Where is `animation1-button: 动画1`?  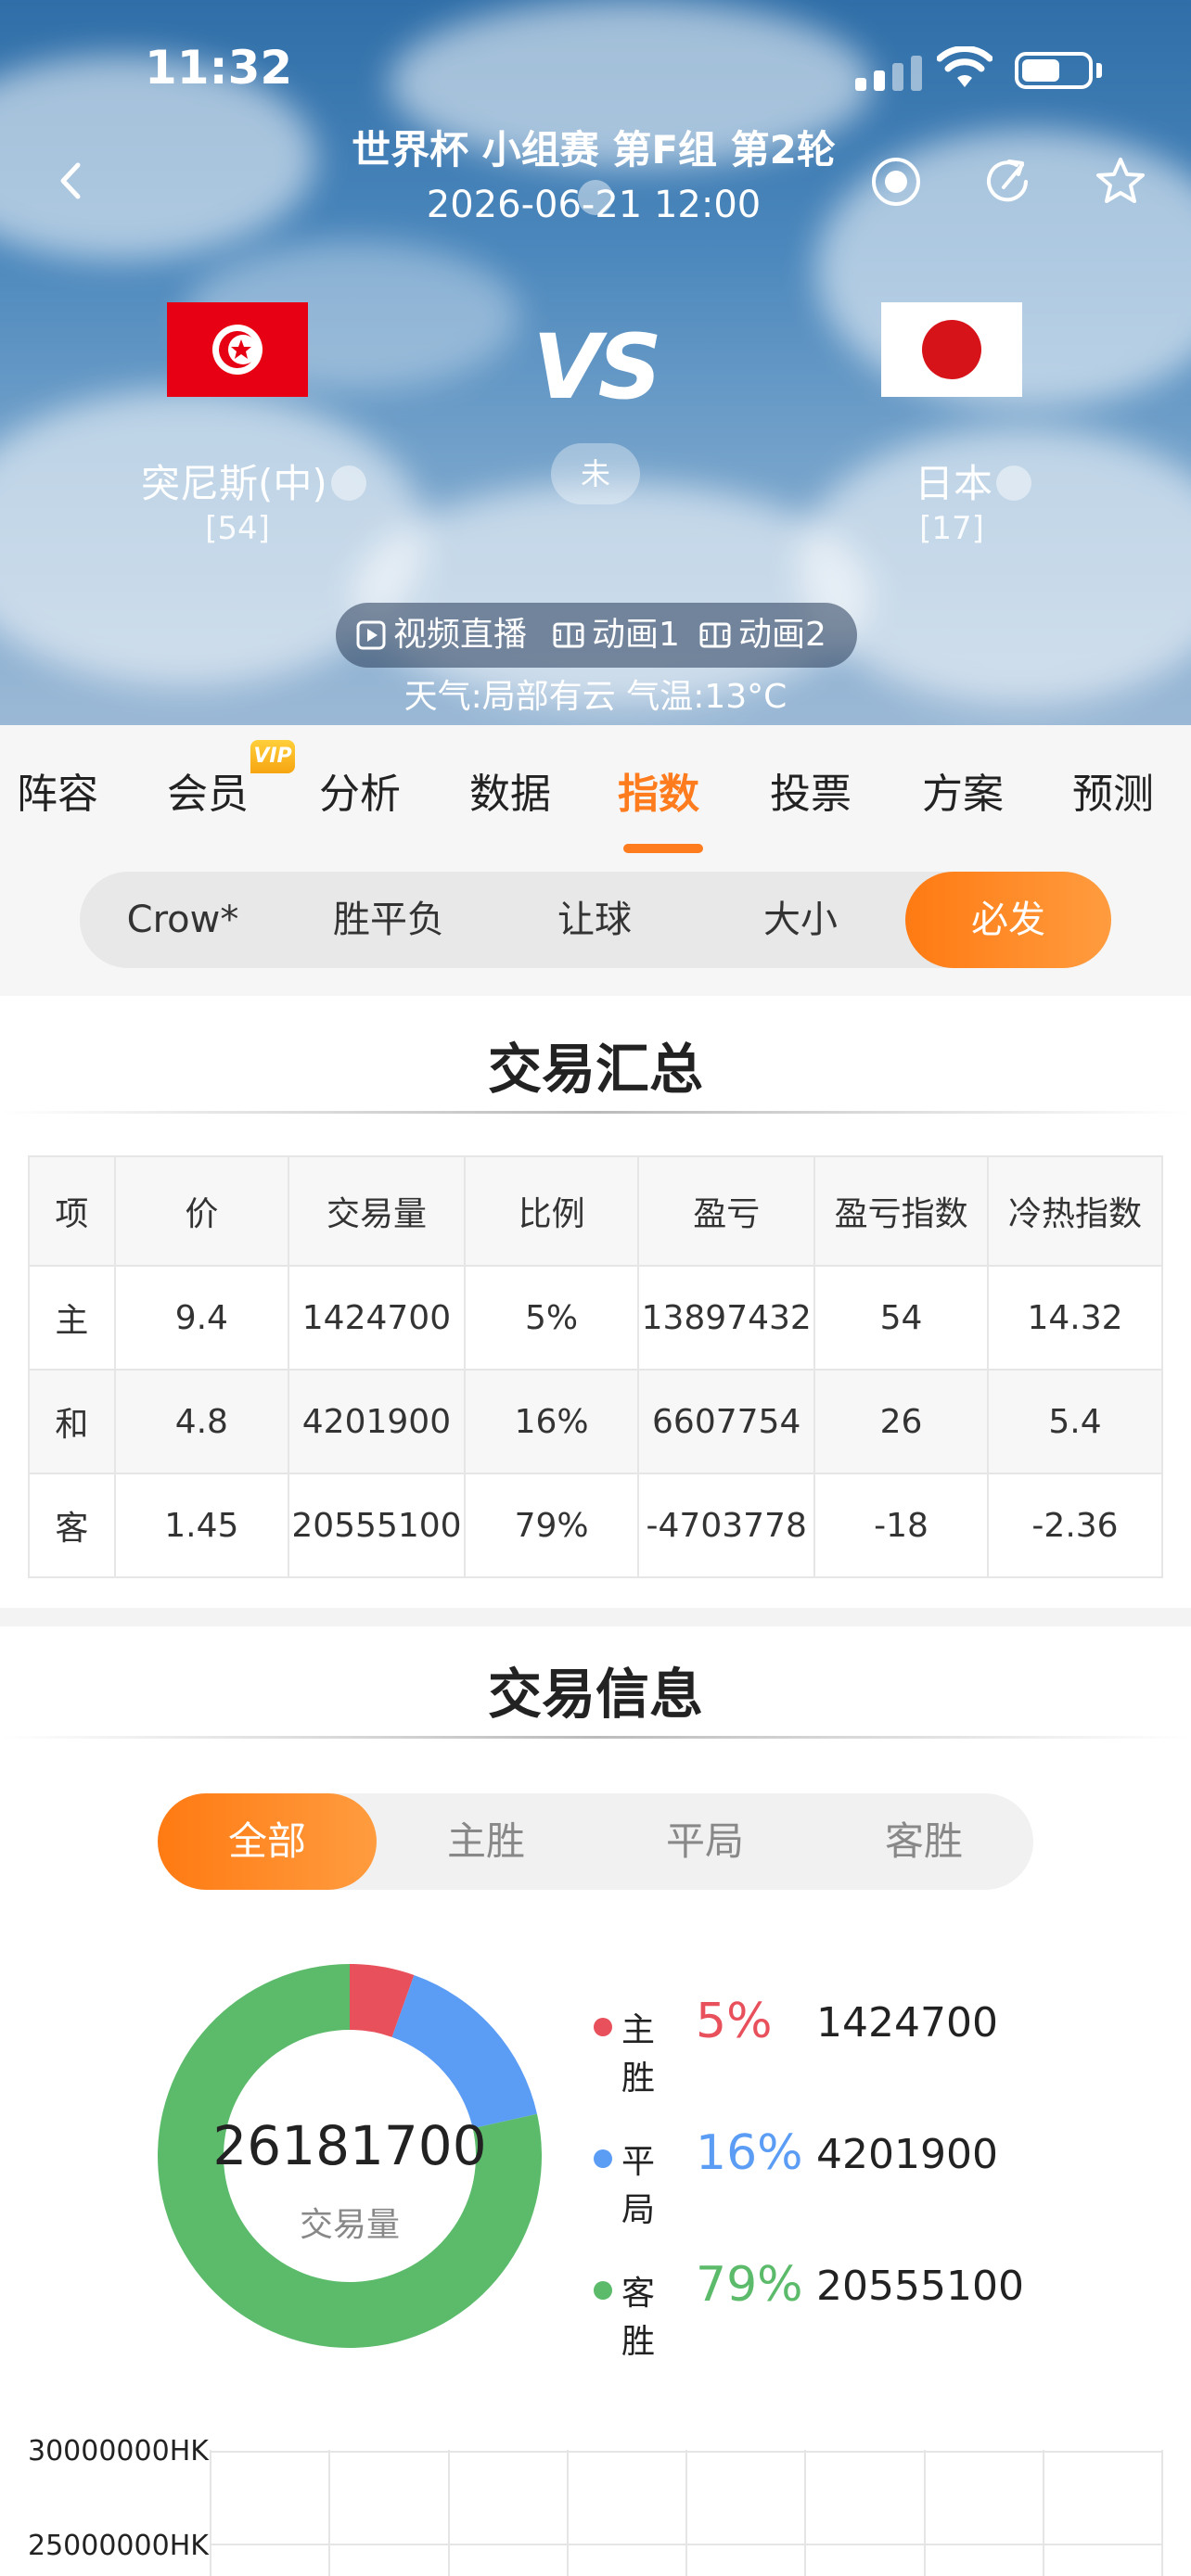
animation1-button: 动画1 is located at coordinates (616, 635).